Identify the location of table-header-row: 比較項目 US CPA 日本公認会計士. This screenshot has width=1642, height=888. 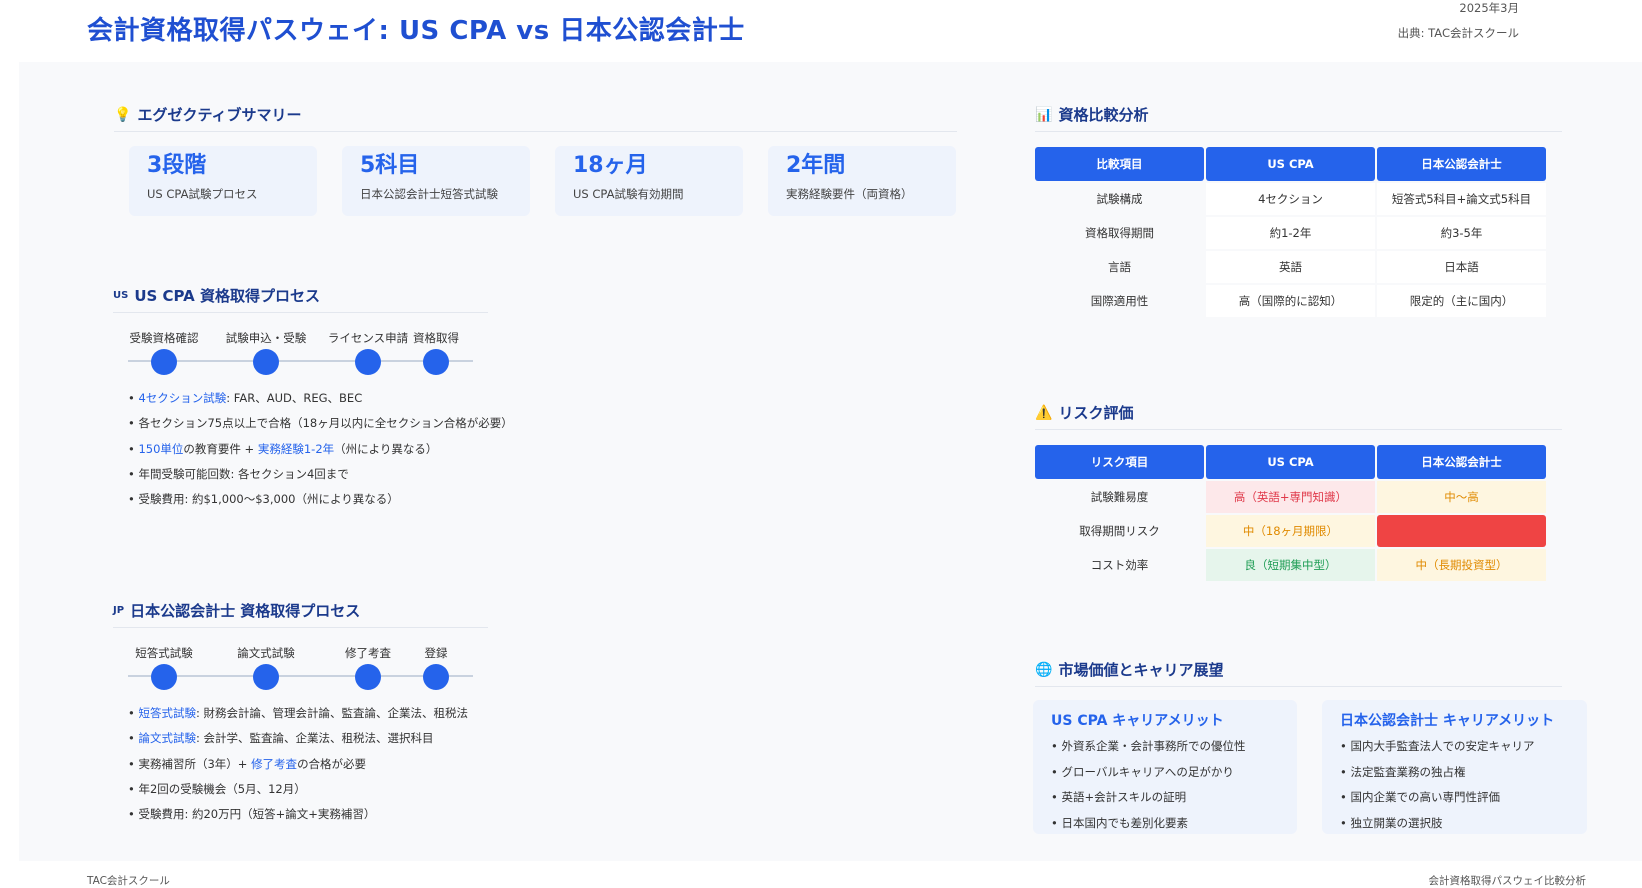
(1290, 164).